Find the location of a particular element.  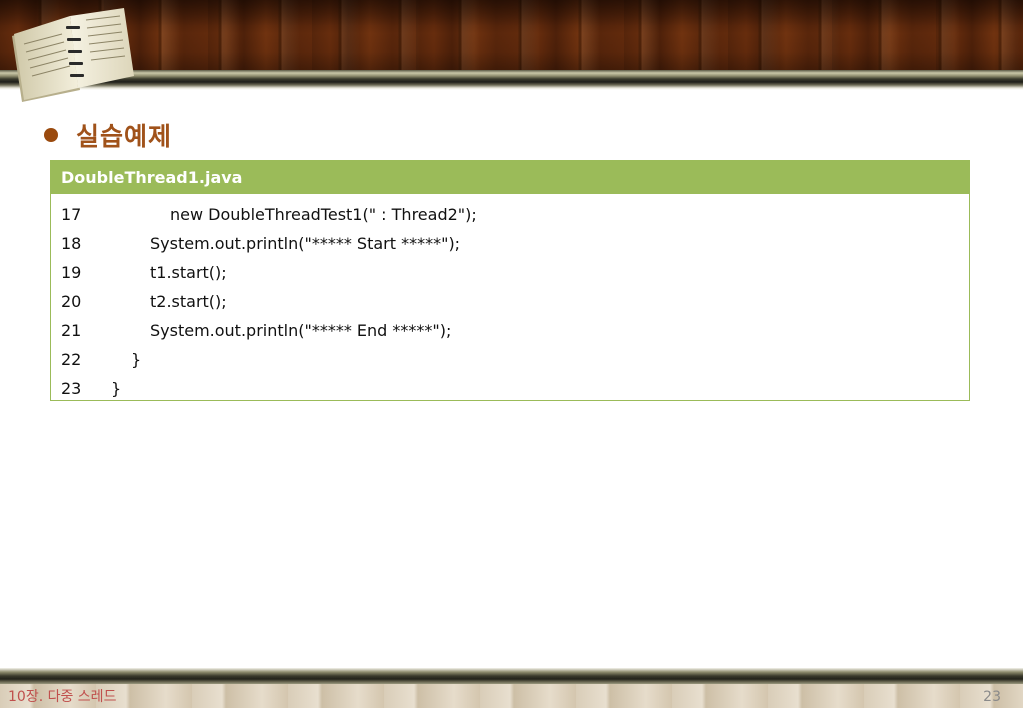

header-shade is located at coordinates (511, 37).